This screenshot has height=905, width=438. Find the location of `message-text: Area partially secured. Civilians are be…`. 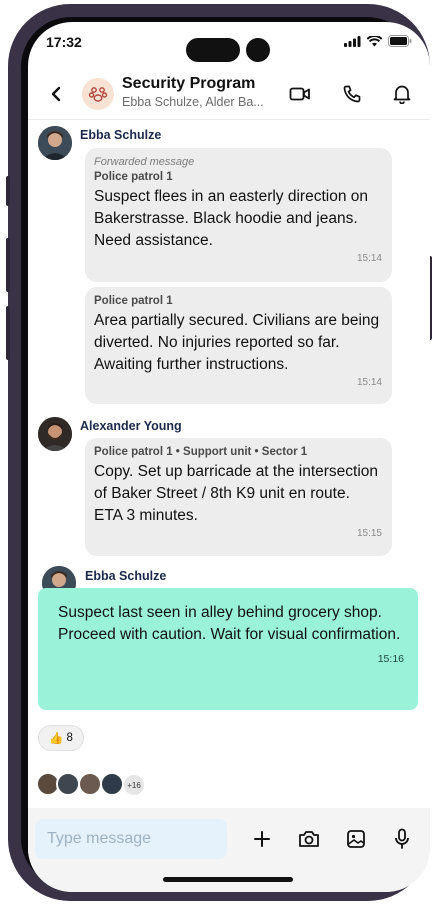

message-text: Area partially secured. Civilians are be… is located at coordinates (237, 342).